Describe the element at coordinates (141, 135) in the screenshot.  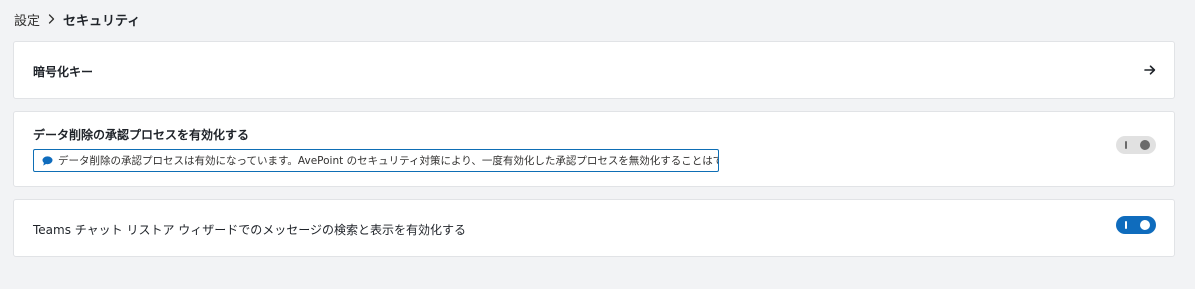
I see `deletion-approval-title: データ削除の承認プロセスを有効化する` at that location.